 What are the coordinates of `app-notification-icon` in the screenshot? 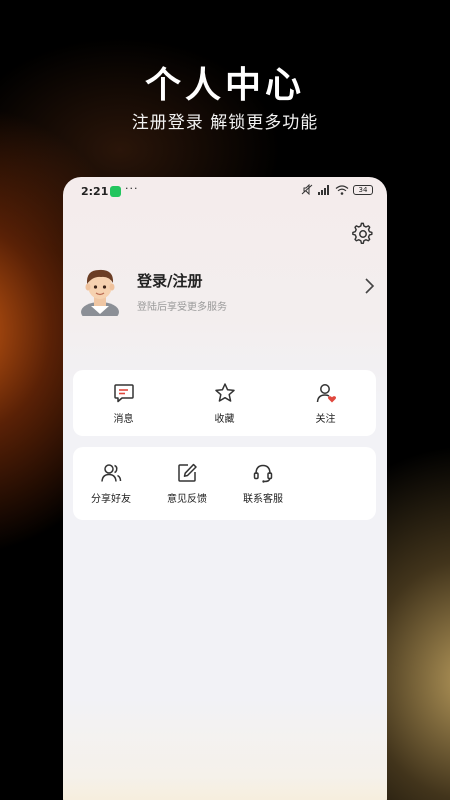 It's located at (115, 191).